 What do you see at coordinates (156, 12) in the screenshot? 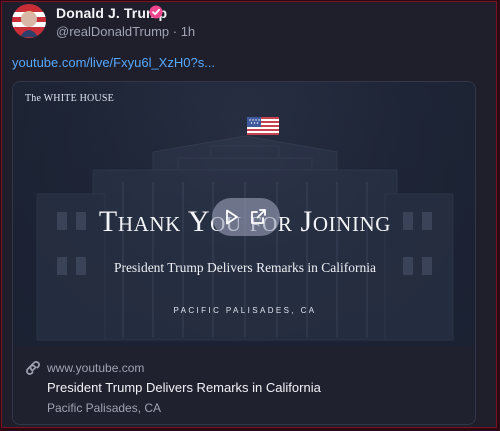
I see `verified-badge-icon` at bounding box center [156, 12].